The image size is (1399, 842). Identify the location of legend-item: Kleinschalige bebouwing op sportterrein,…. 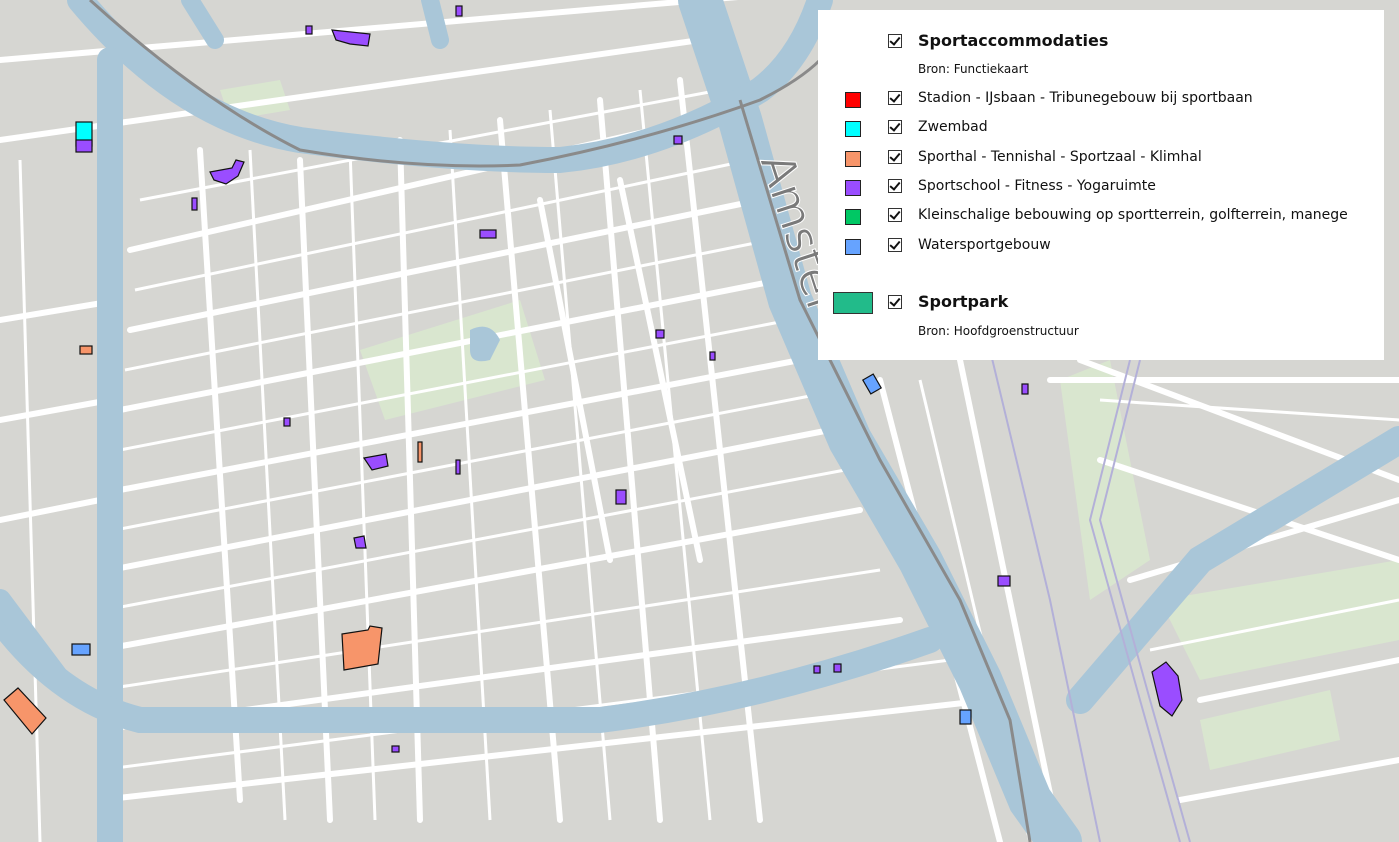
(1101, 217).